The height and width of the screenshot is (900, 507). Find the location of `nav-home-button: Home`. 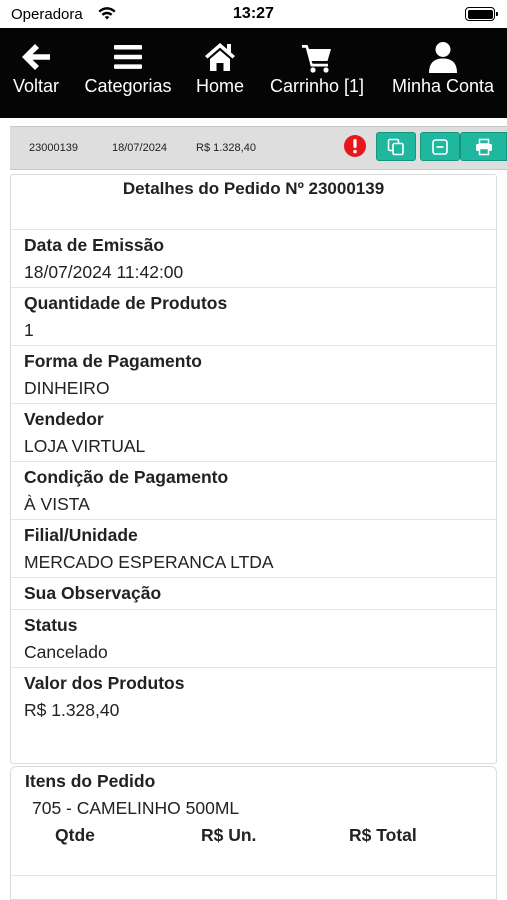

nav-home-button: Home is located at coordinates (220, 73).